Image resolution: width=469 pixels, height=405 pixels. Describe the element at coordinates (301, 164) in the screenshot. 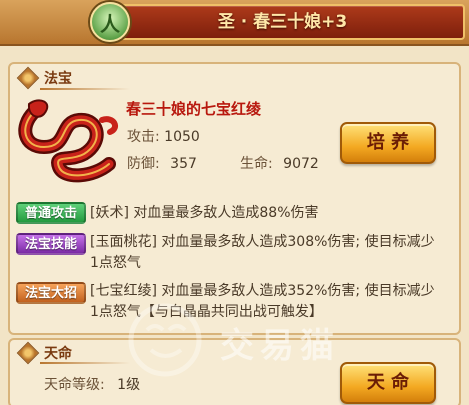

I see `hp-value: 9072` at that location.